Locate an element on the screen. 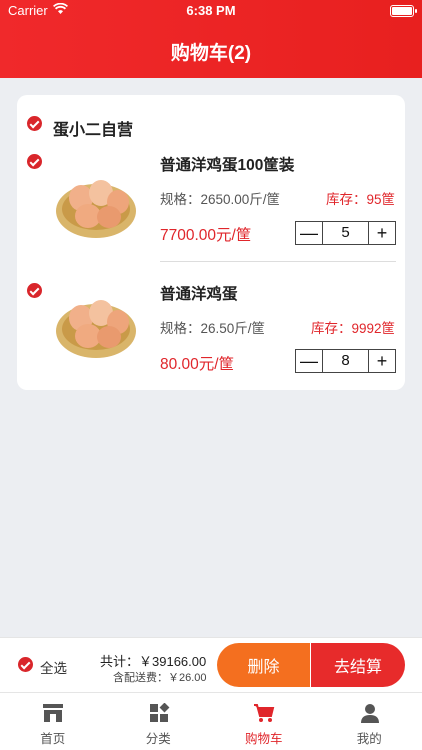 The image size is (422, 750). battery-icon is located at coordinates (403, 11).